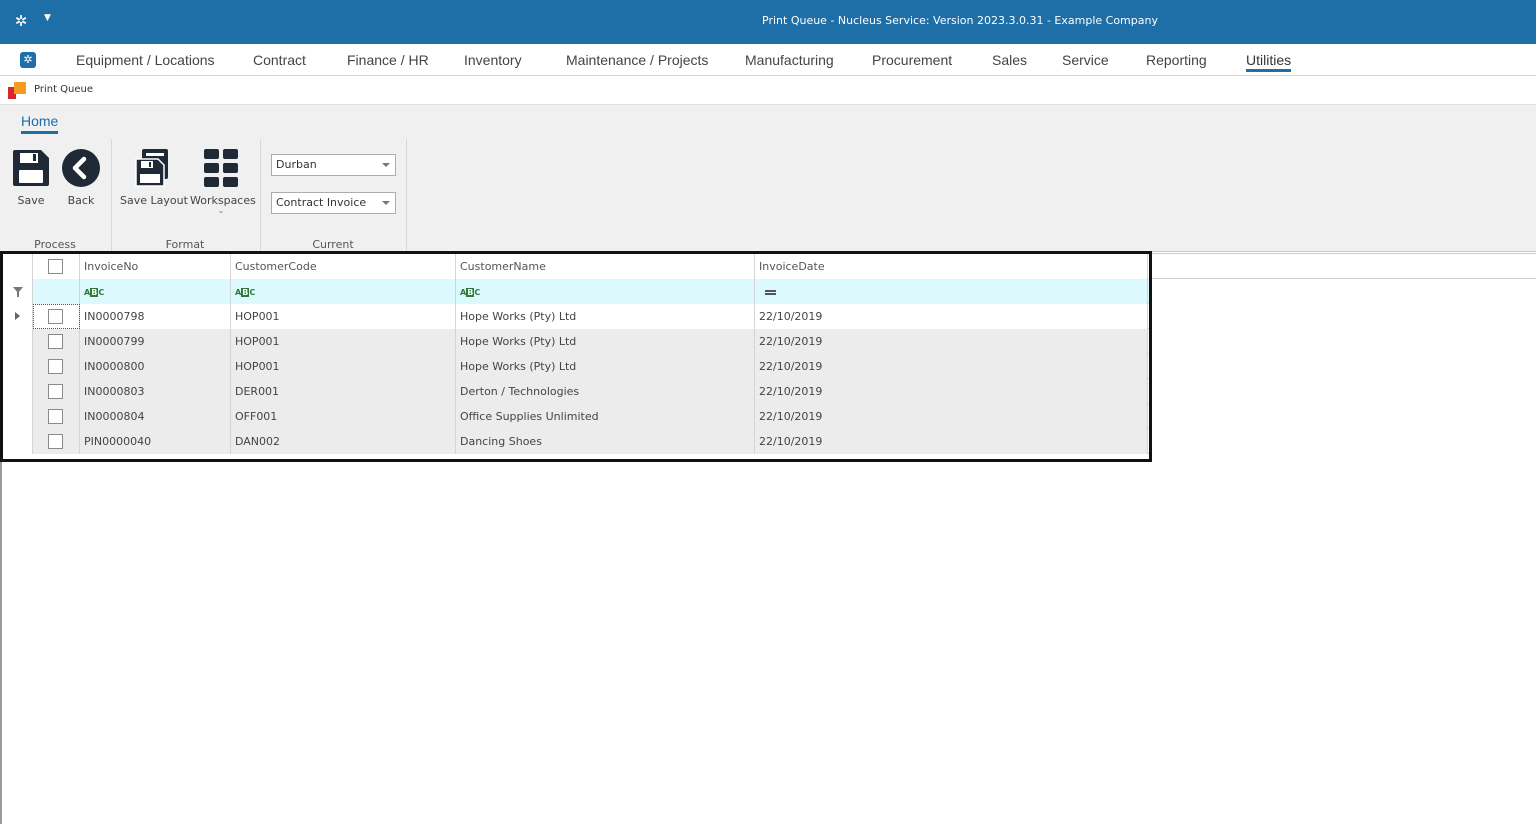 This screenshot has height=824, width=1536. Describe the element at coordinates (1085, 60) in the screenshot. I see `menu-service: Service` at that location.